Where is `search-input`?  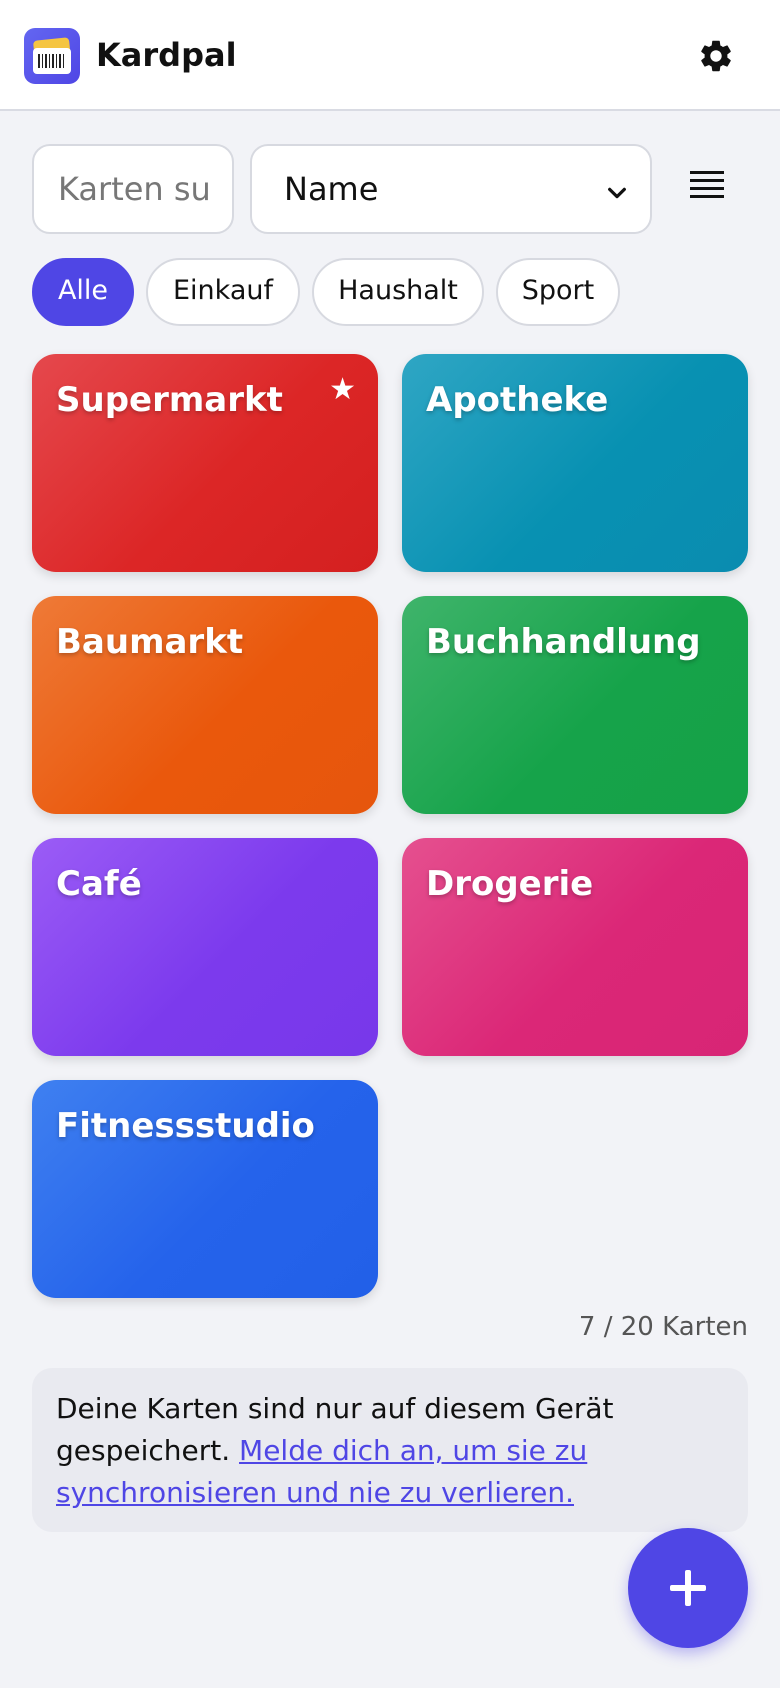 search-input is located at coordinates (133, 189).